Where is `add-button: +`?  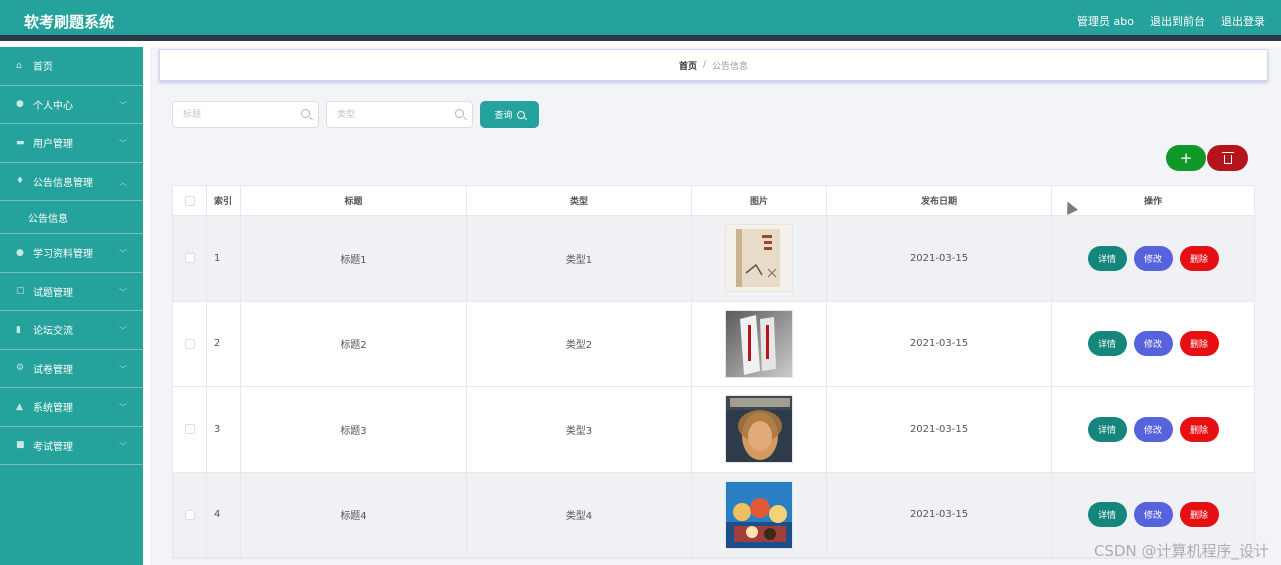
add-button: + is located at coordinates (1186, 158).